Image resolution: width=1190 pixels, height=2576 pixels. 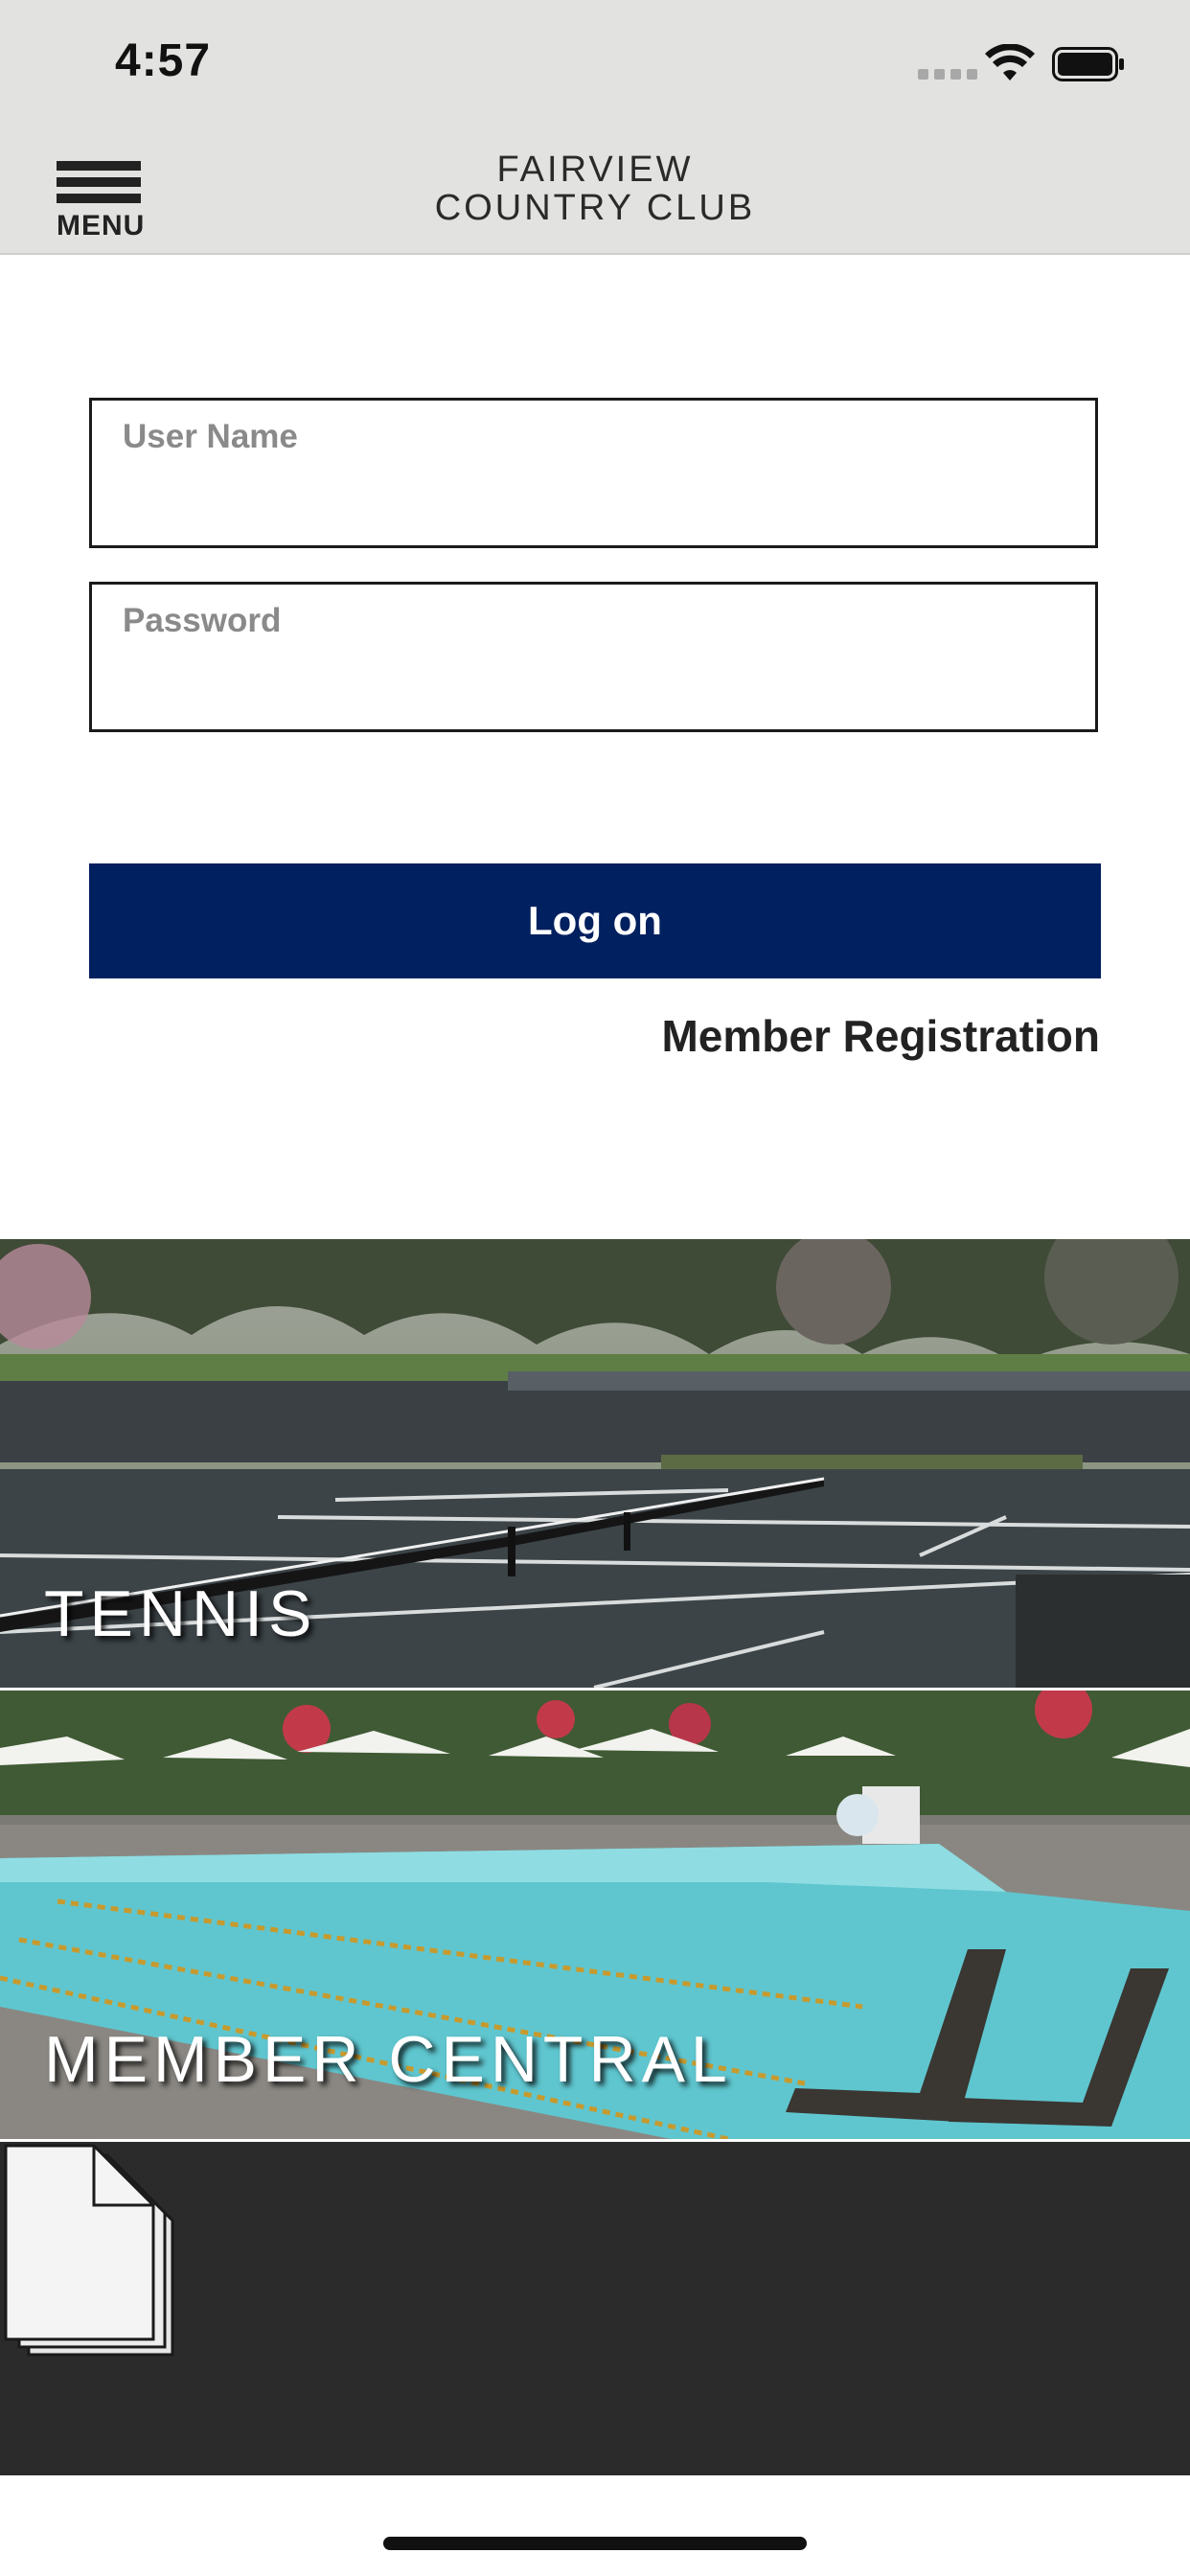 I want to click on app-header: MENU FAIRVIEW COUNTRY CLUB, so click(x=595, y=192).